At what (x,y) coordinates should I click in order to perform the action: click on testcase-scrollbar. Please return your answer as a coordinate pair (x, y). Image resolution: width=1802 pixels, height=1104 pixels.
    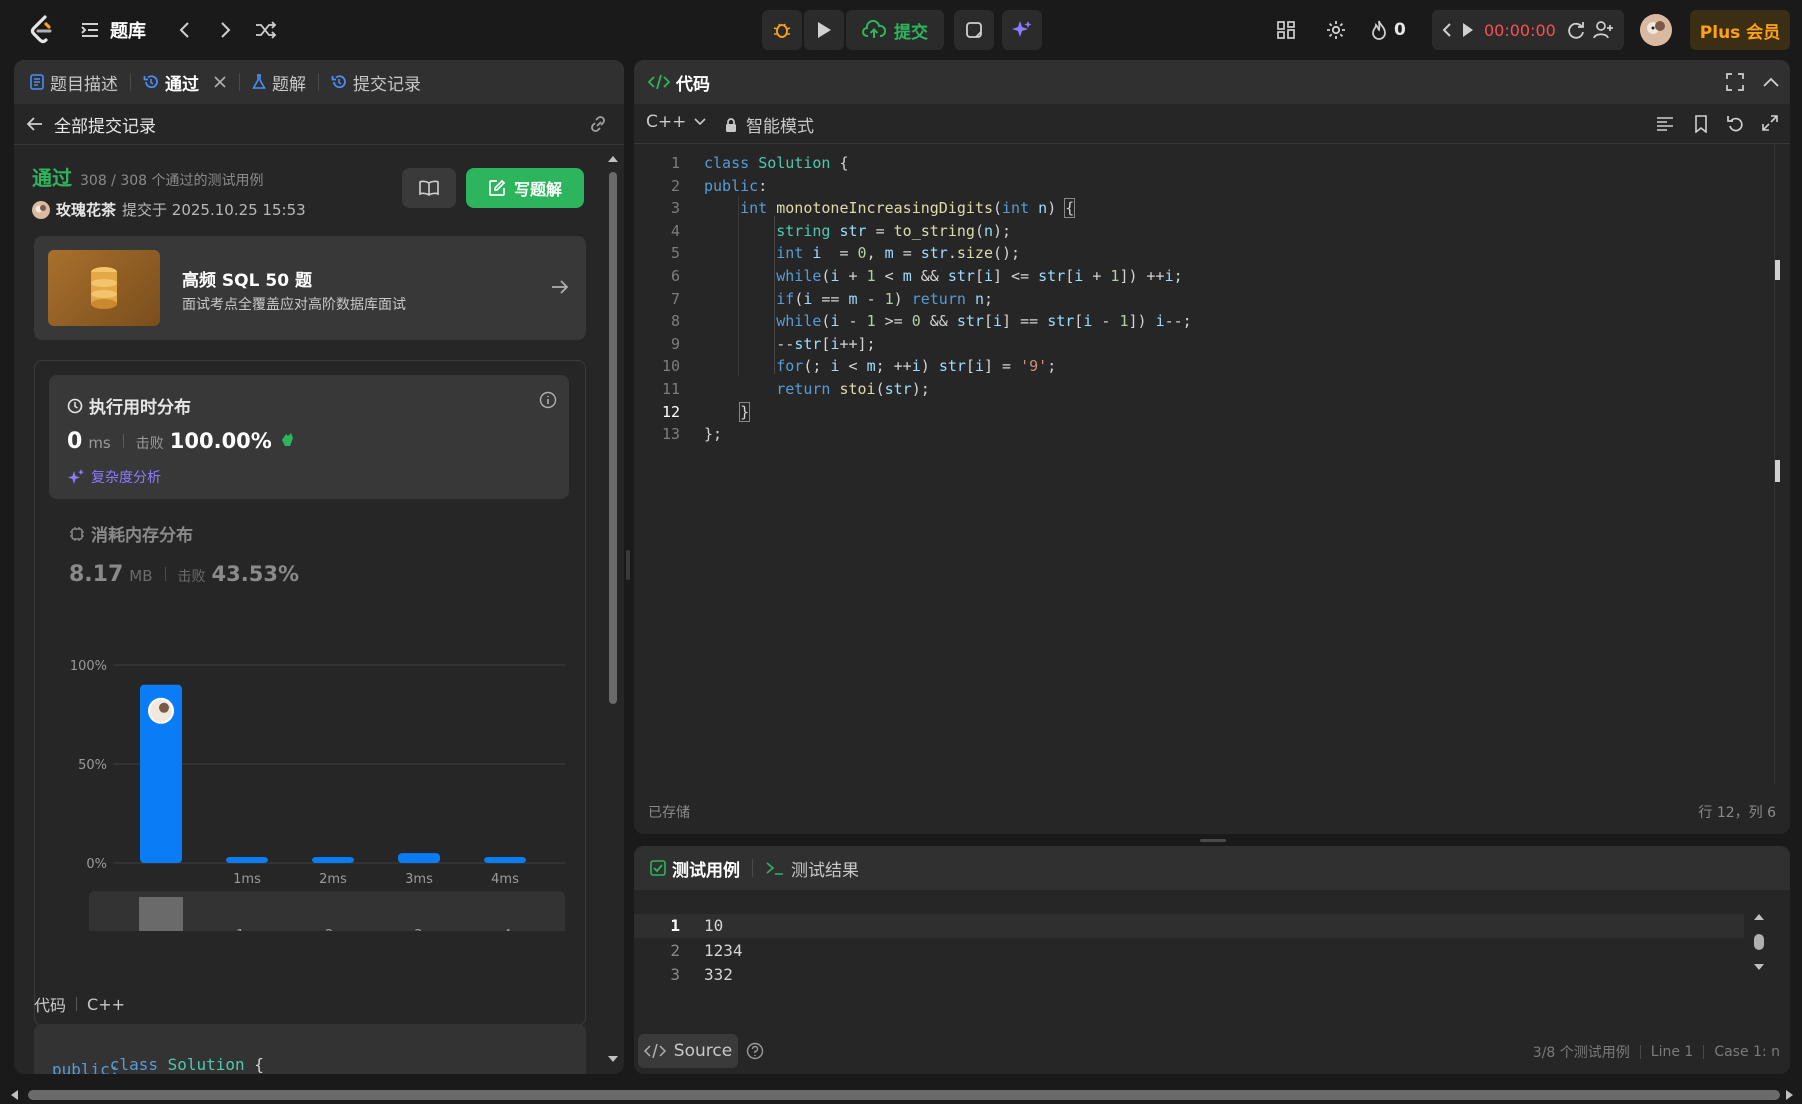
    Looking at the image, I should click on (1760, 942).